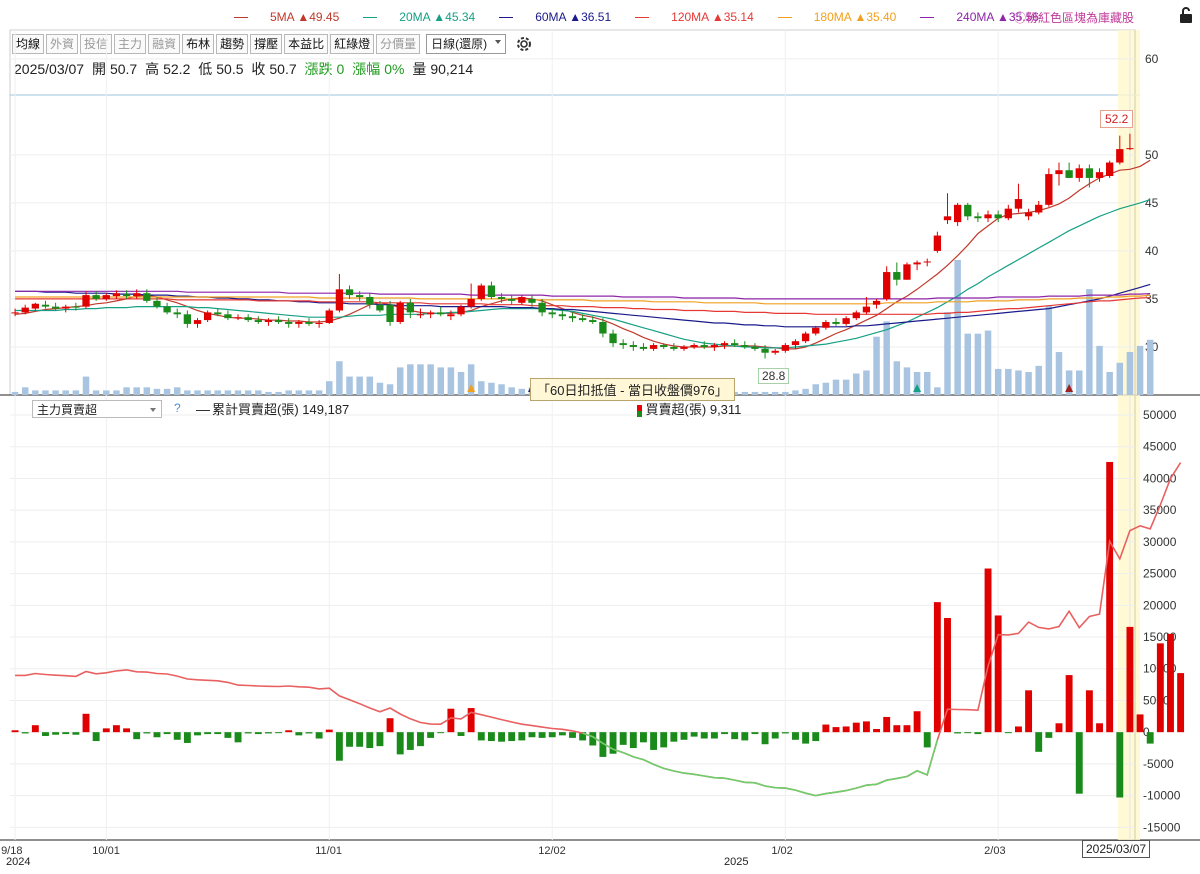  Describe the element at coordinates (97, 409) in the screenshot. I see `indicator-select: 主力買賣超` at that location.